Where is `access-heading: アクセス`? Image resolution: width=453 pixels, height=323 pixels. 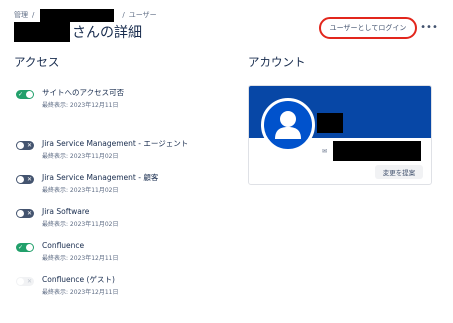
access-heading: アクセス is located at coordinates (37, 62).